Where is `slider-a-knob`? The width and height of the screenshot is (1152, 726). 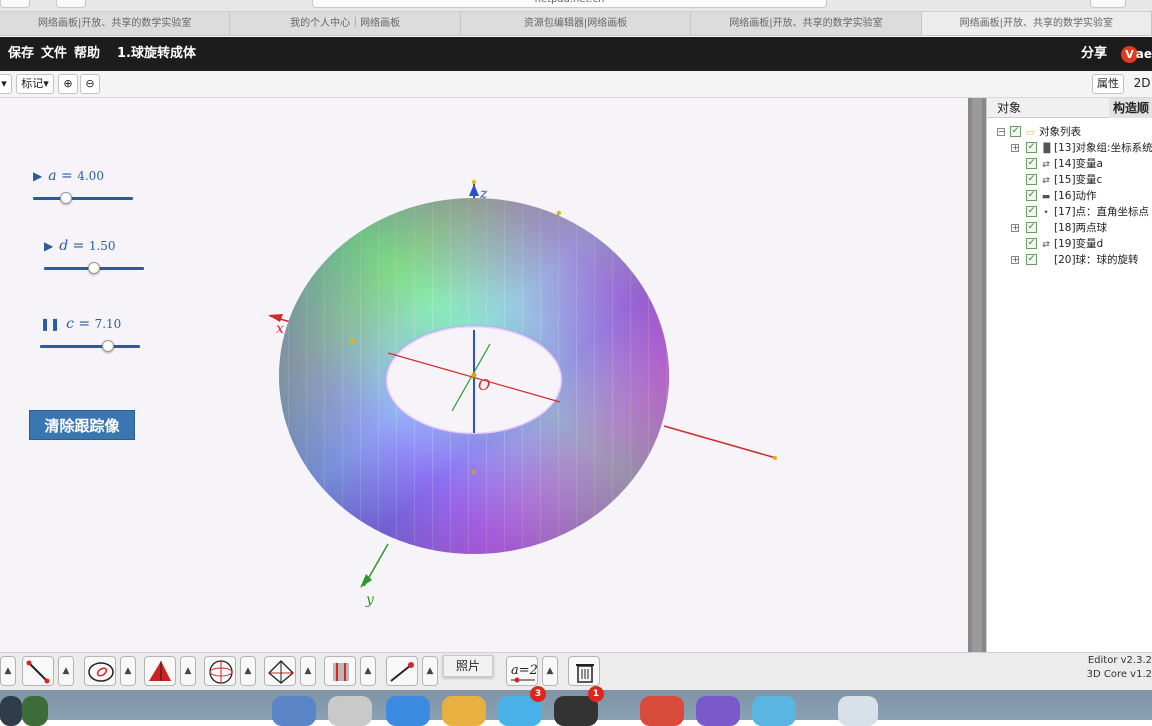 slider-a-knob is located at coordinates (66, 198).